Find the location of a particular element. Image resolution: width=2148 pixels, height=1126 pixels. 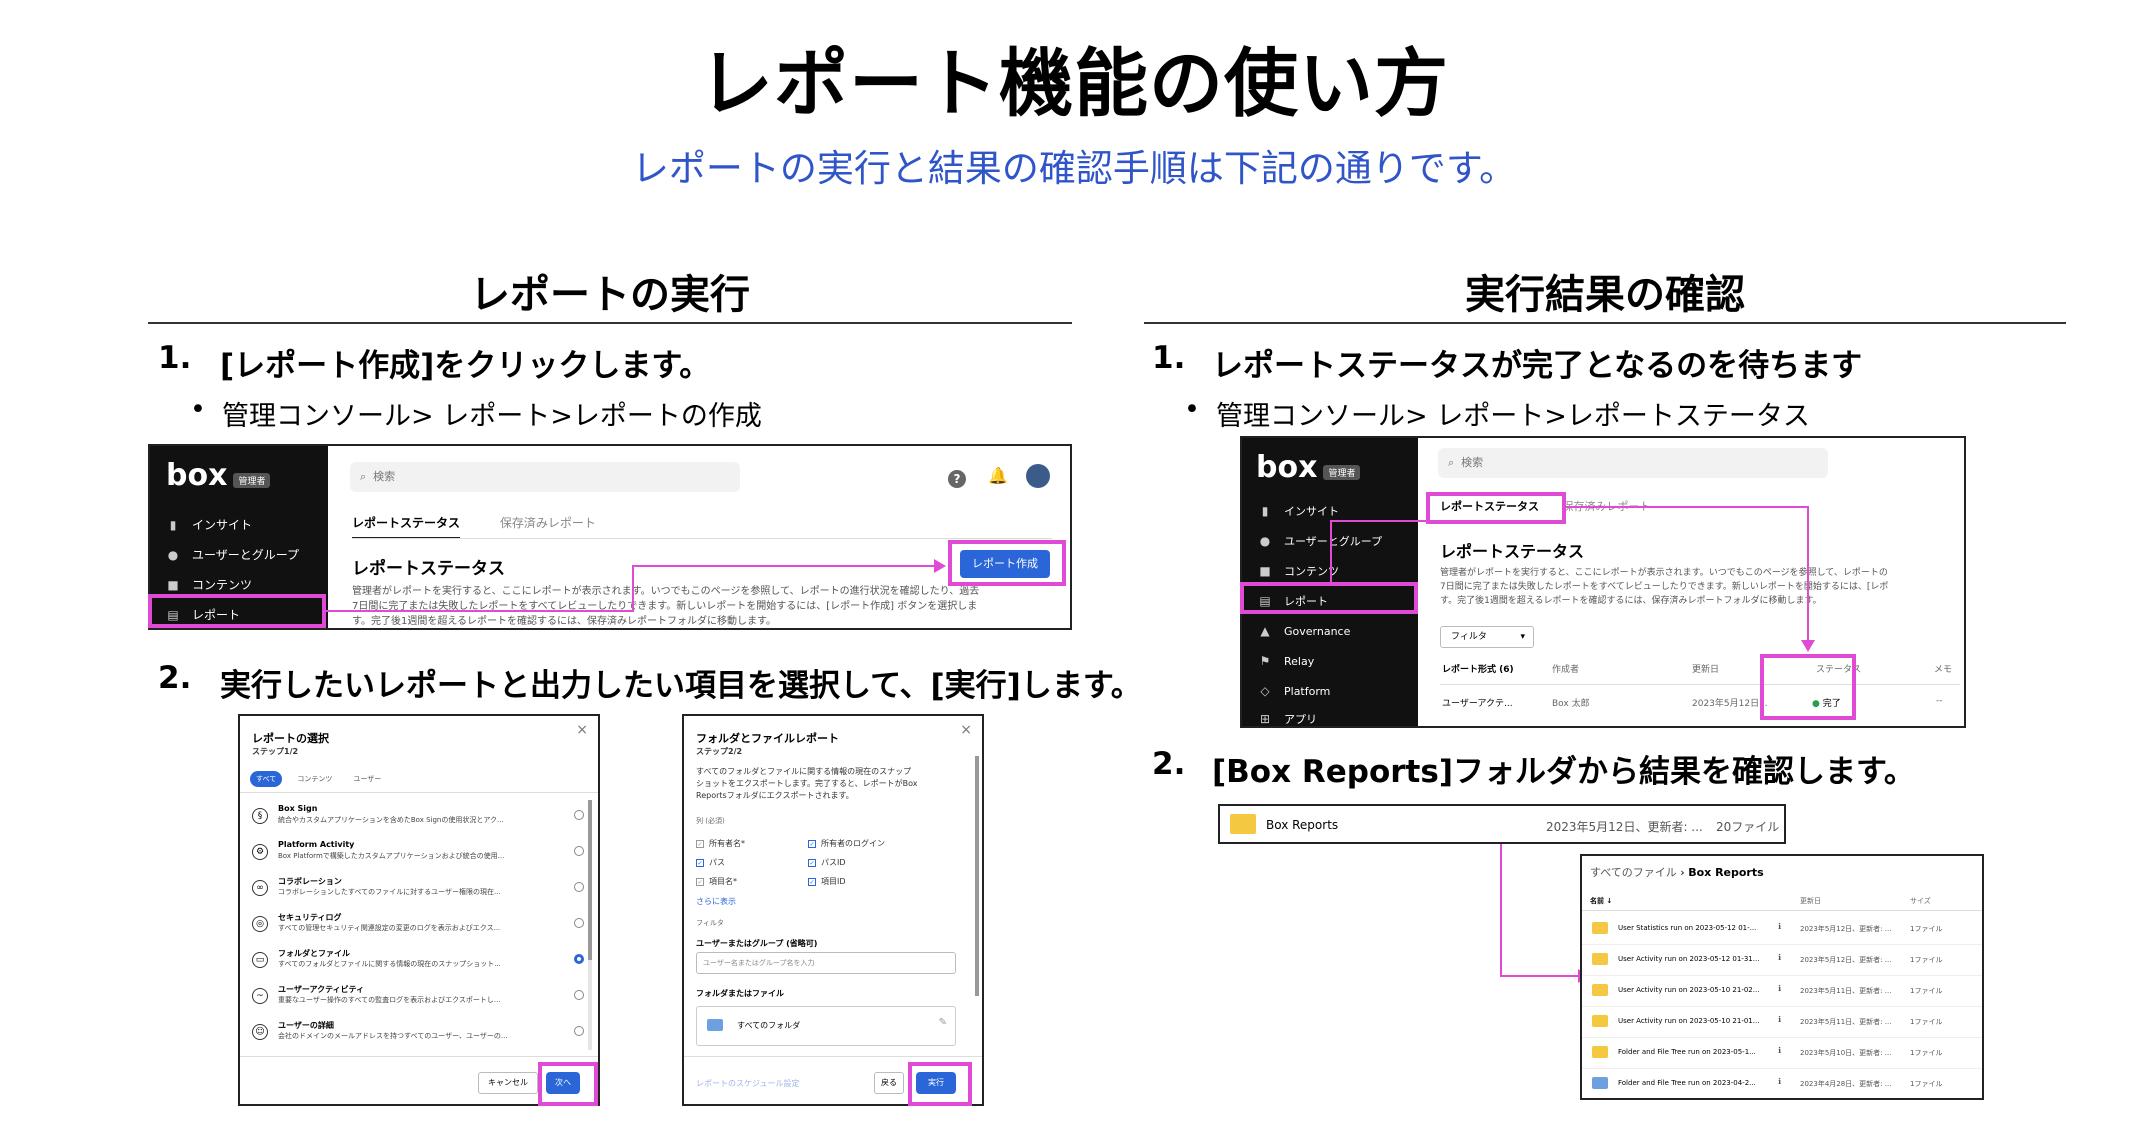

col-item-name: ✓ 項目名* is located at coordinates (720, 881).